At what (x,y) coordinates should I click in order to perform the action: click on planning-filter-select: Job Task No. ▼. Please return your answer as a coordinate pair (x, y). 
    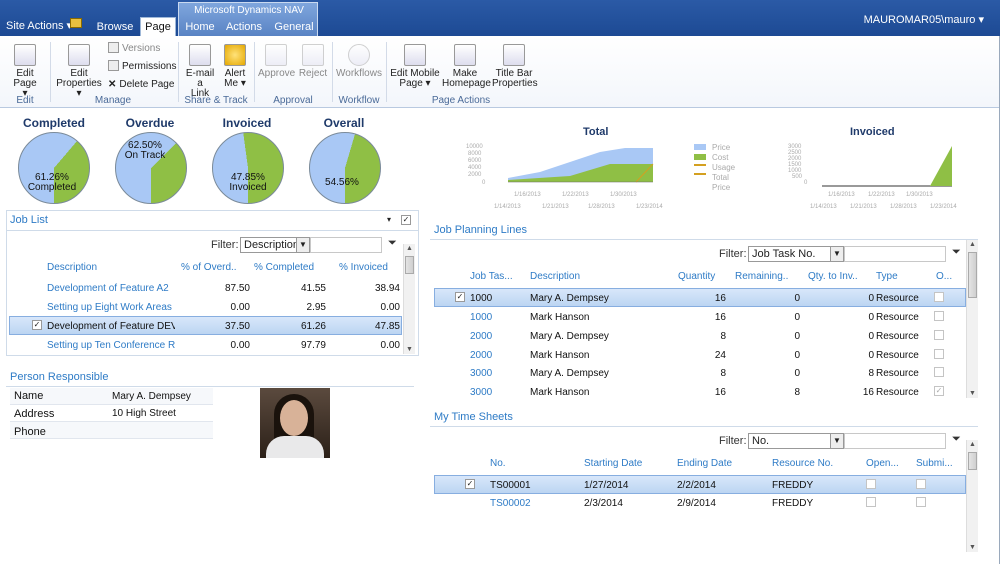
    Looking at the image, I should click on (796, 254).